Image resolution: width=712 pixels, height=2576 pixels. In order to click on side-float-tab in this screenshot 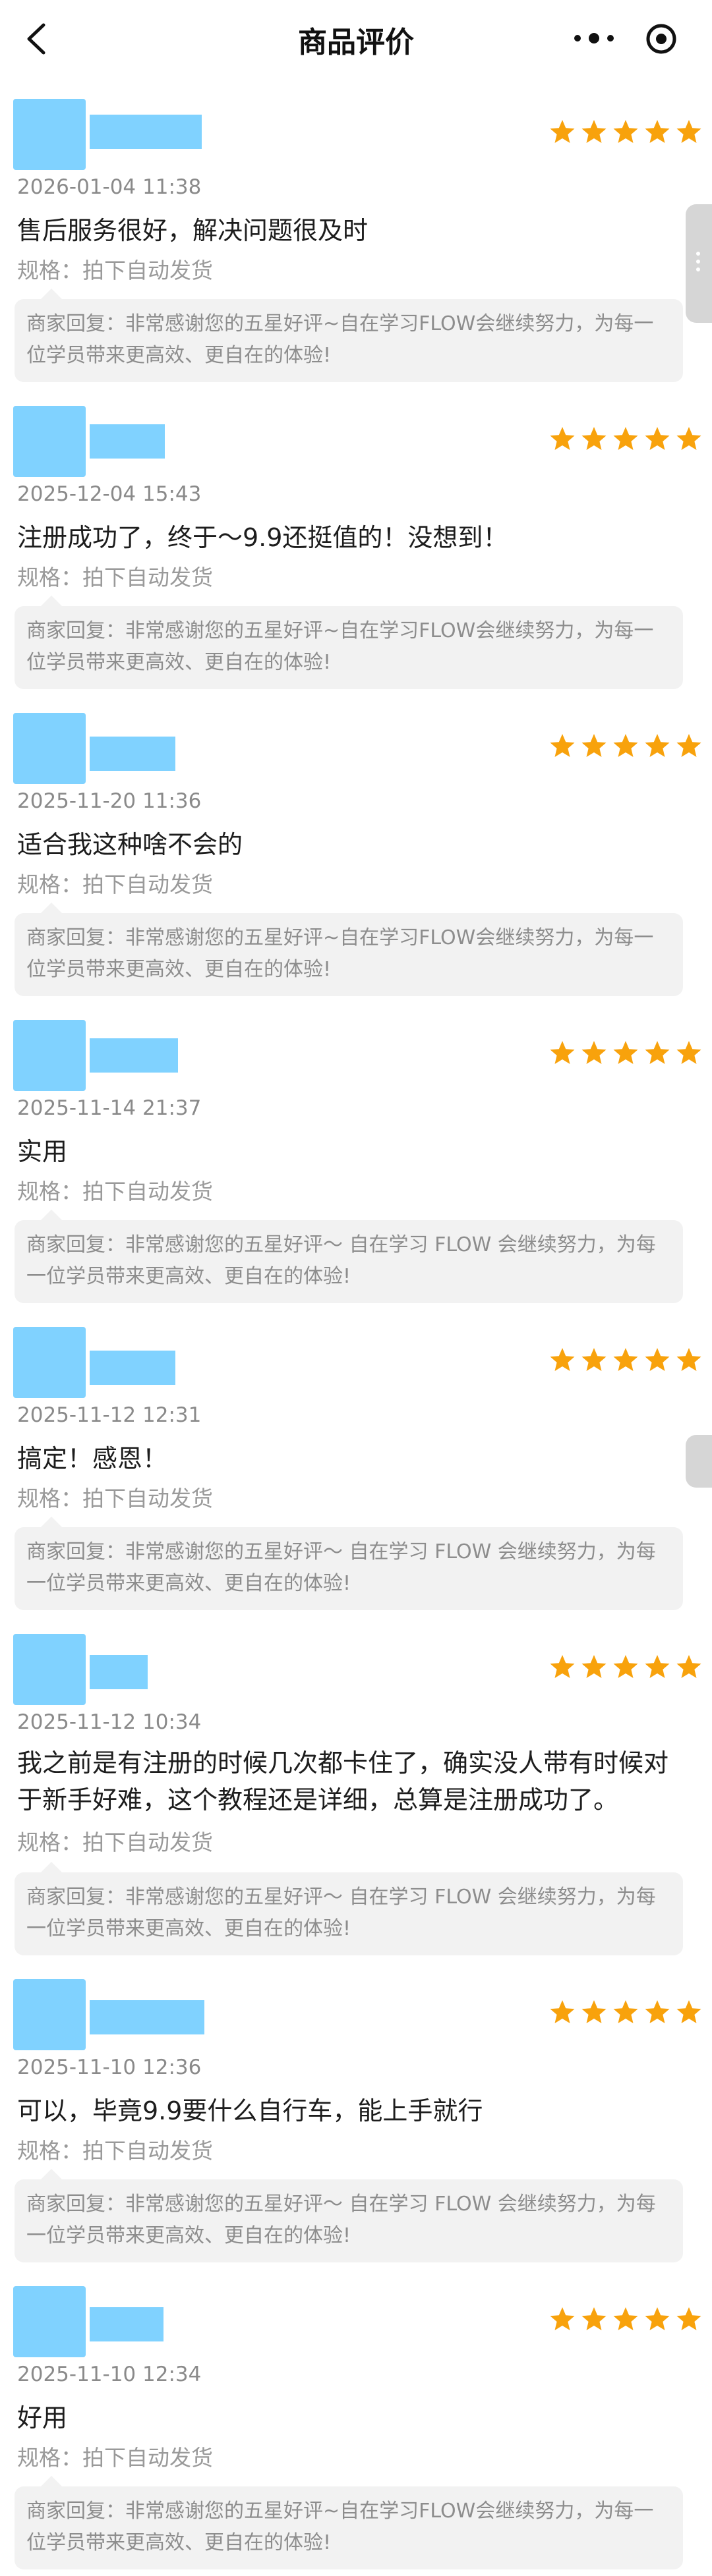, I will do `click(699, 263)`.